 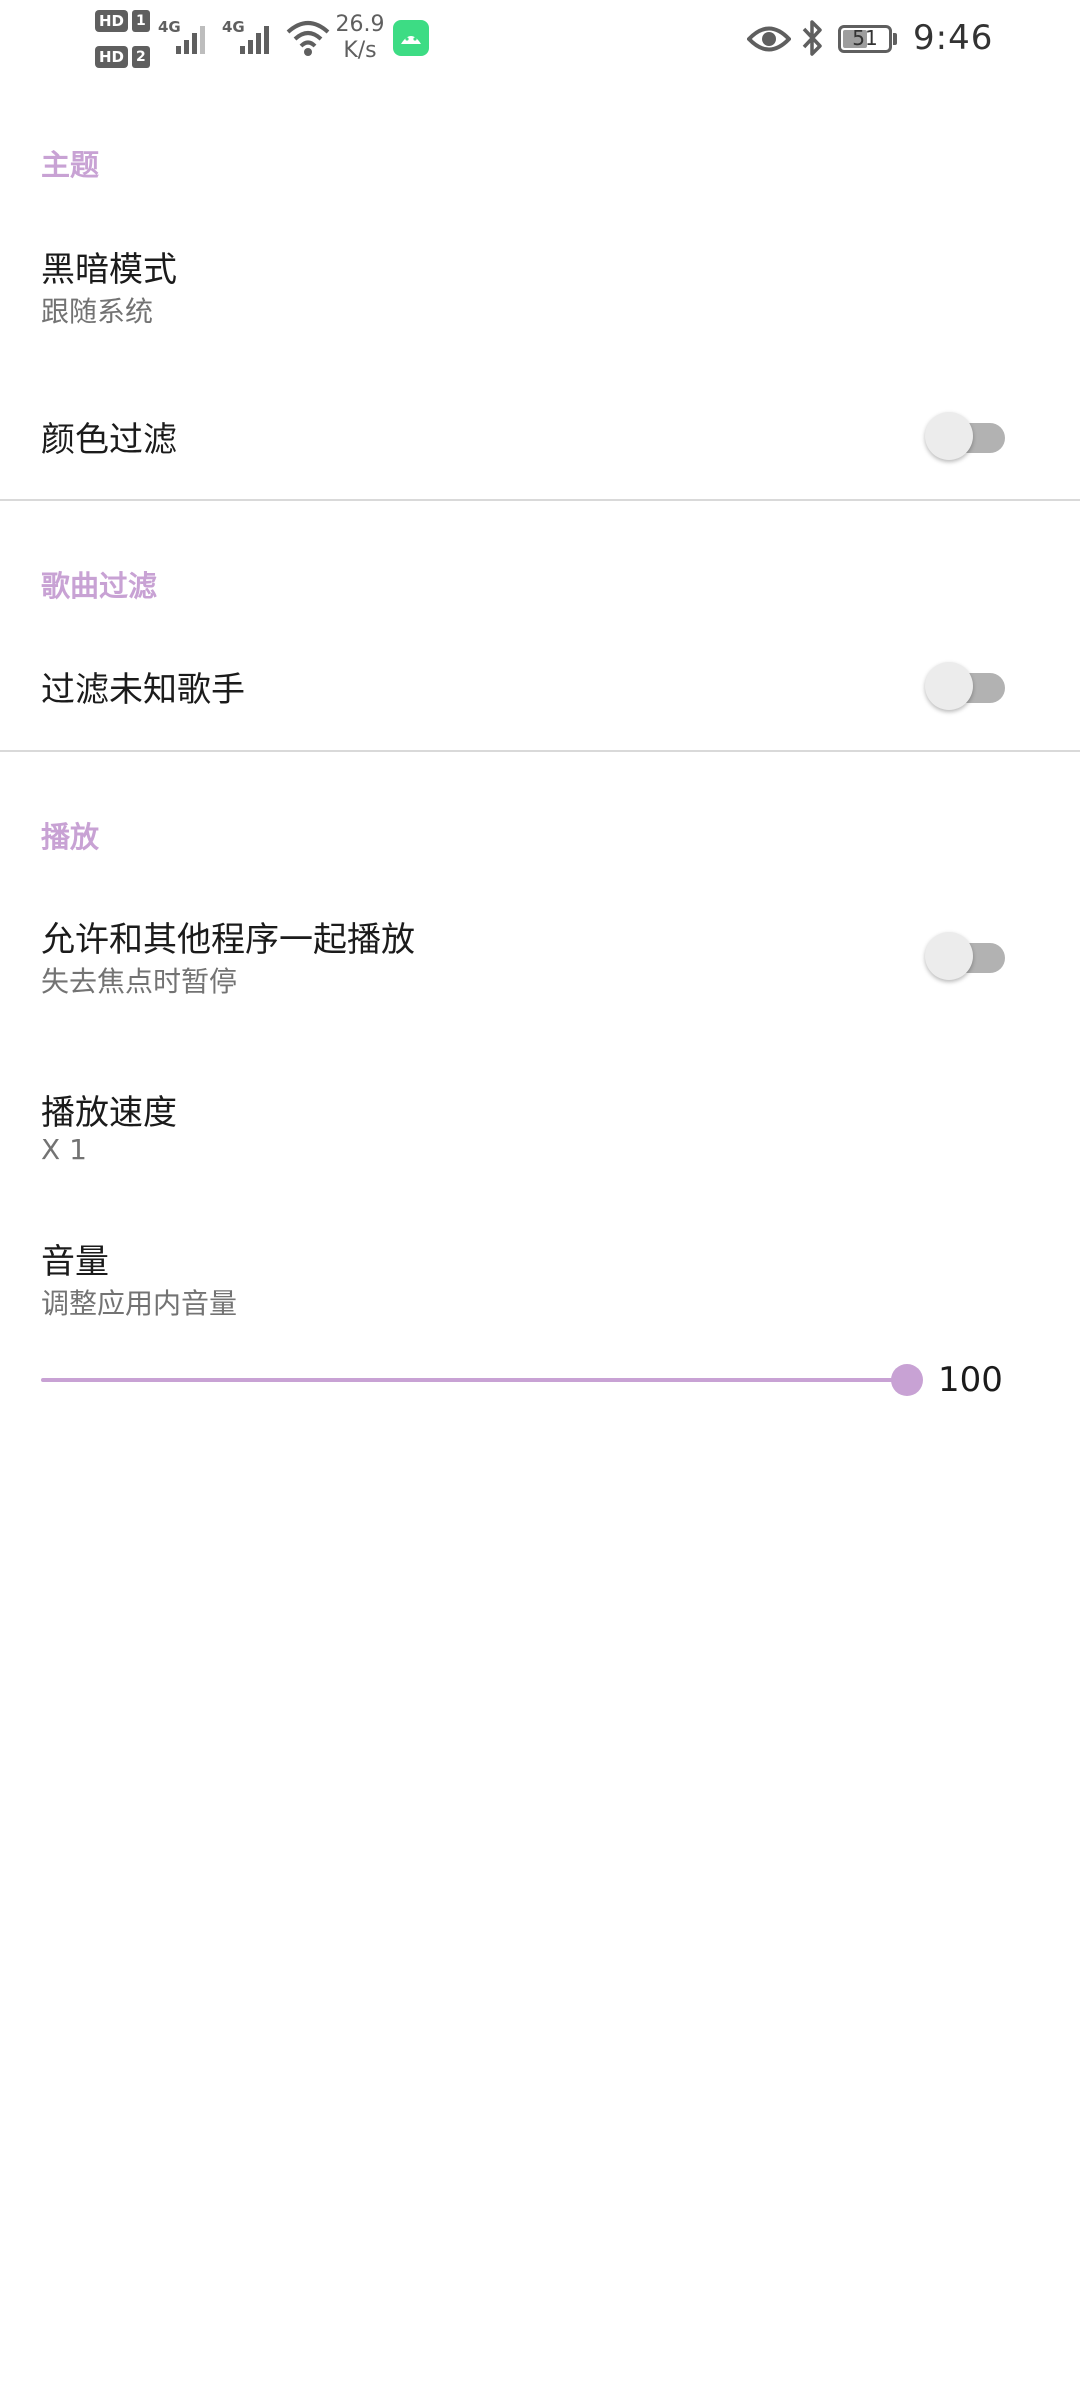 I want to click on pref-title: 允许和其他程序一起播放, so click(x=228, y=940).